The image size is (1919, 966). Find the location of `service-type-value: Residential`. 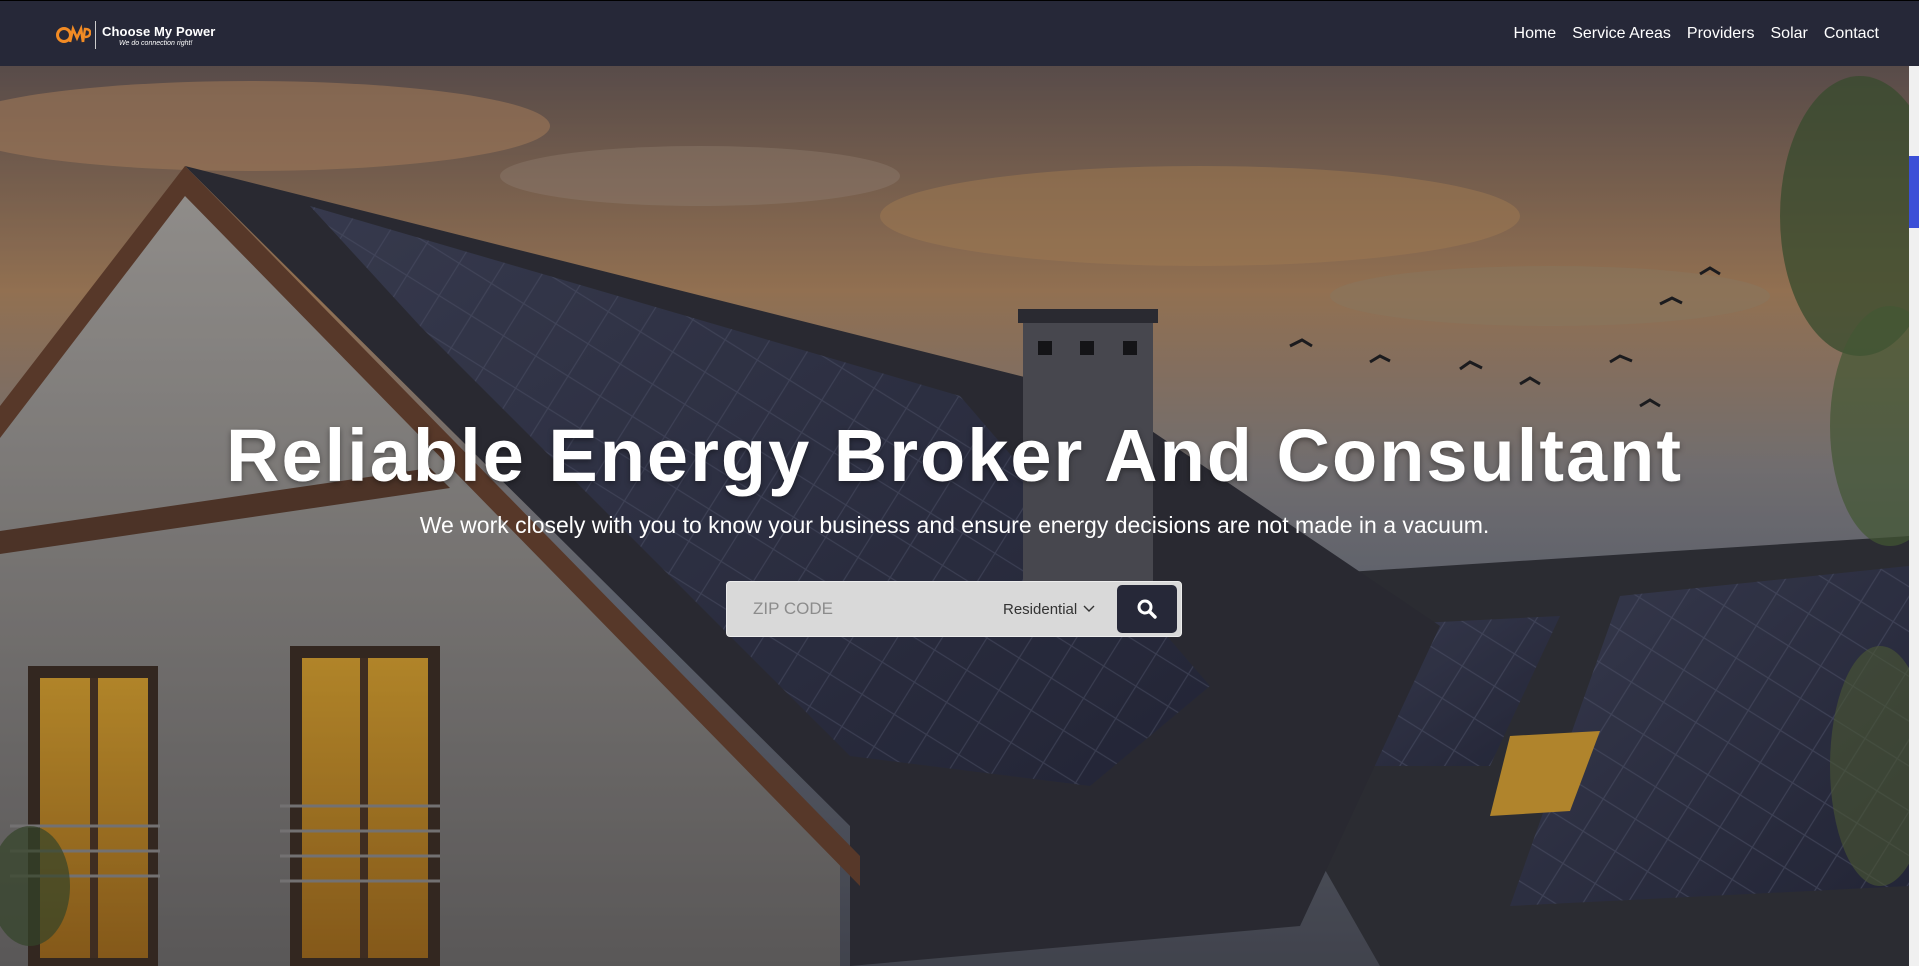

service-type-value: Residential is located at coordinates (1040, 609).